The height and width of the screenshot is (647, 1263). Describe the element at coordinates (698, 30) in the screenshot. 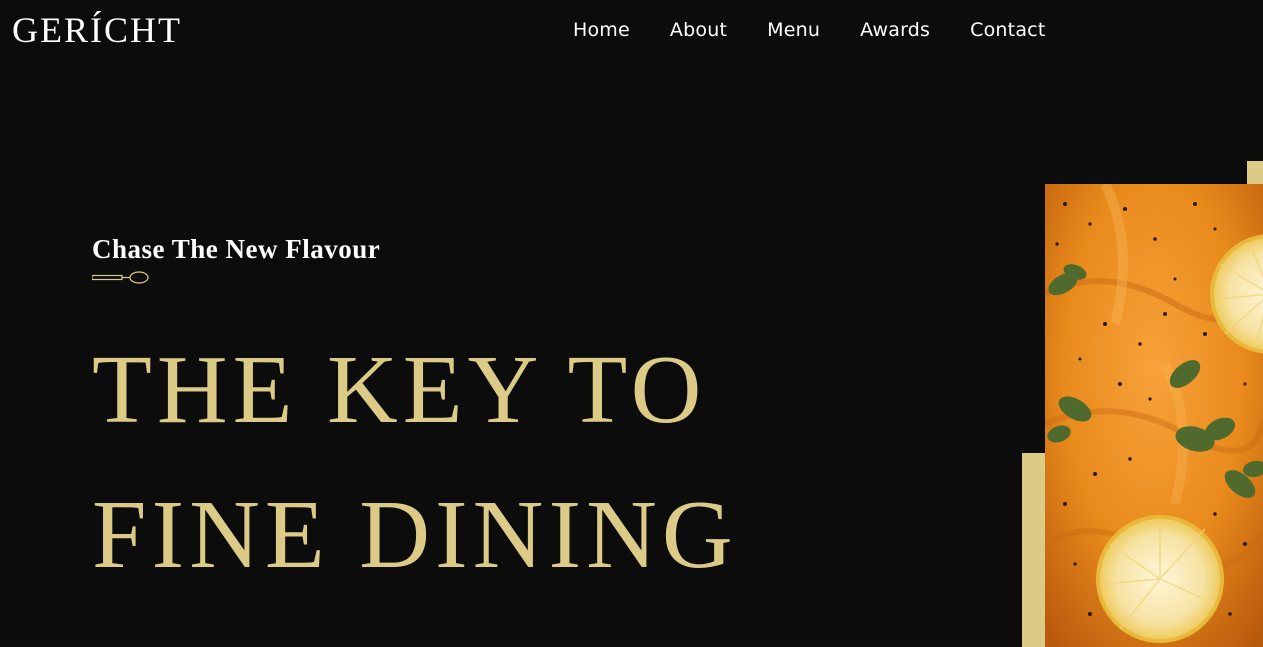

I see `nav-item-about: About` at that location.